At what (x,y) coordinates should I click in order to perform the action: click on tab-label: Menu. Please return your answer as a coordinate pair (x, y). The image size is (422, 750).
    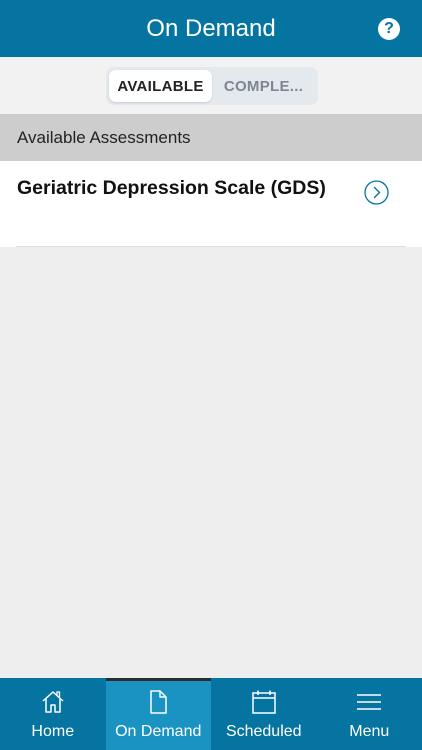
    Looking at the image, I should click on (369, 731).